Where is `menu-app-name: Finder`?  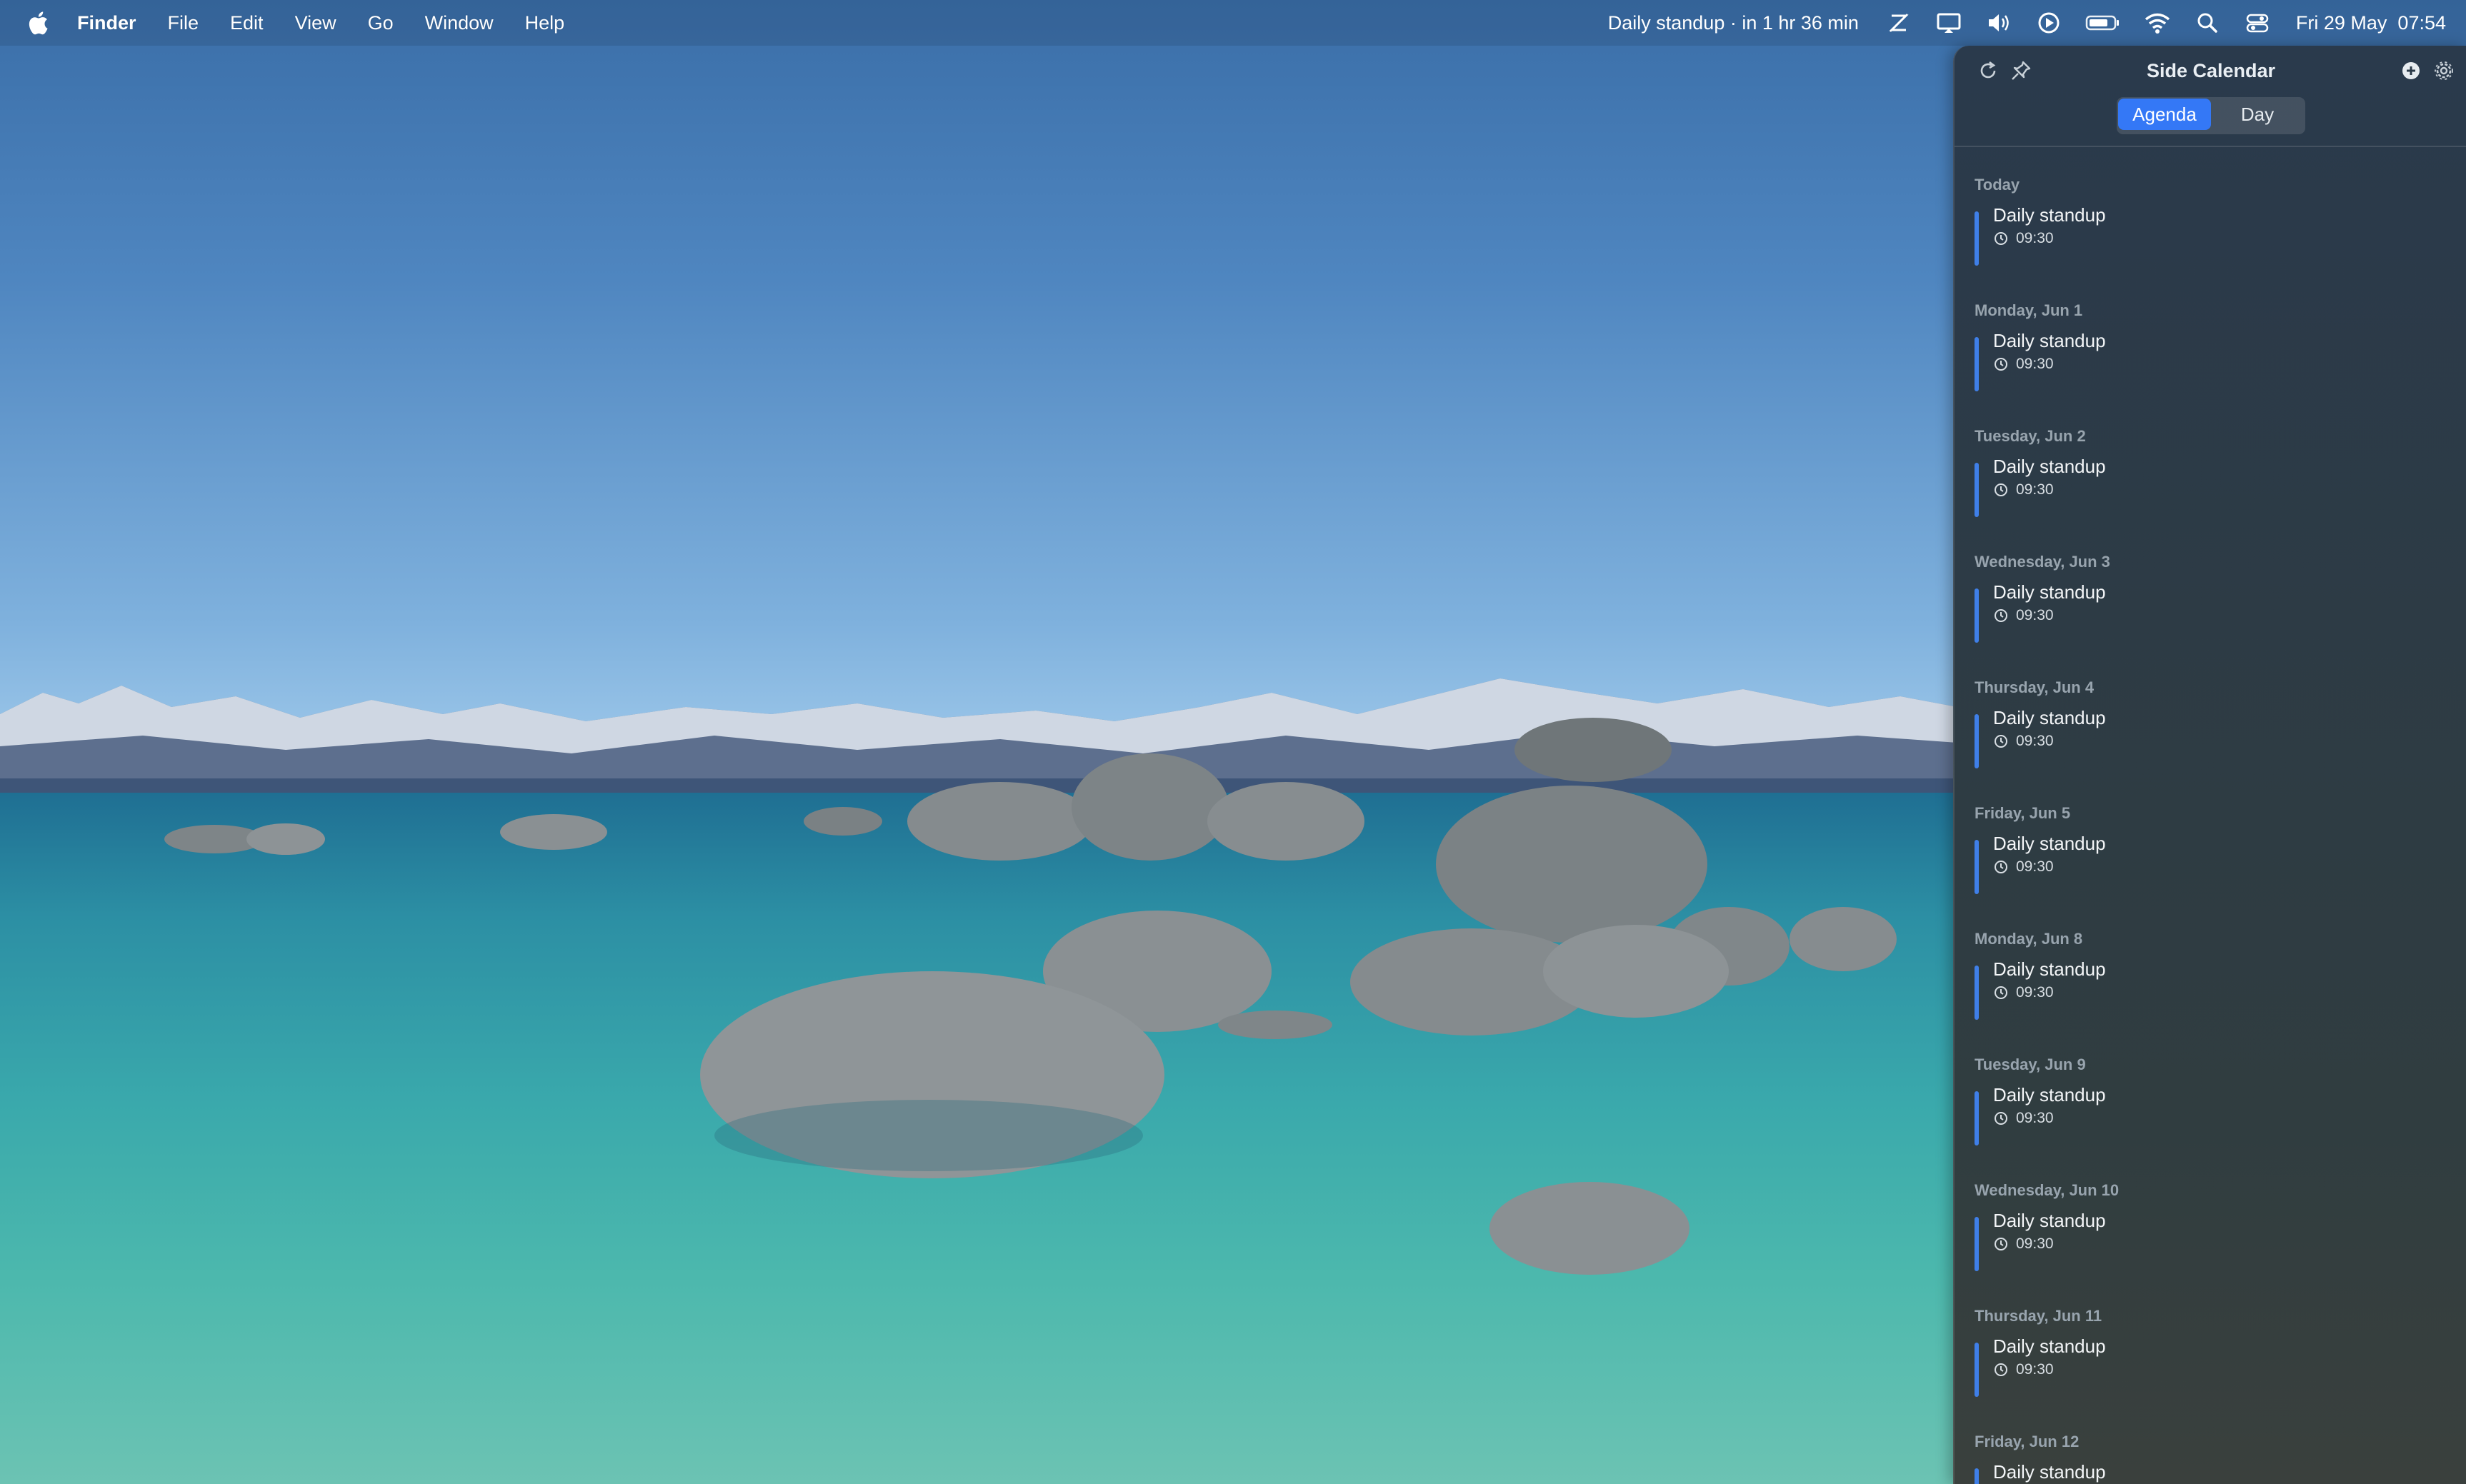
menu-app-name: Finder is located at coordinates (106, 23).